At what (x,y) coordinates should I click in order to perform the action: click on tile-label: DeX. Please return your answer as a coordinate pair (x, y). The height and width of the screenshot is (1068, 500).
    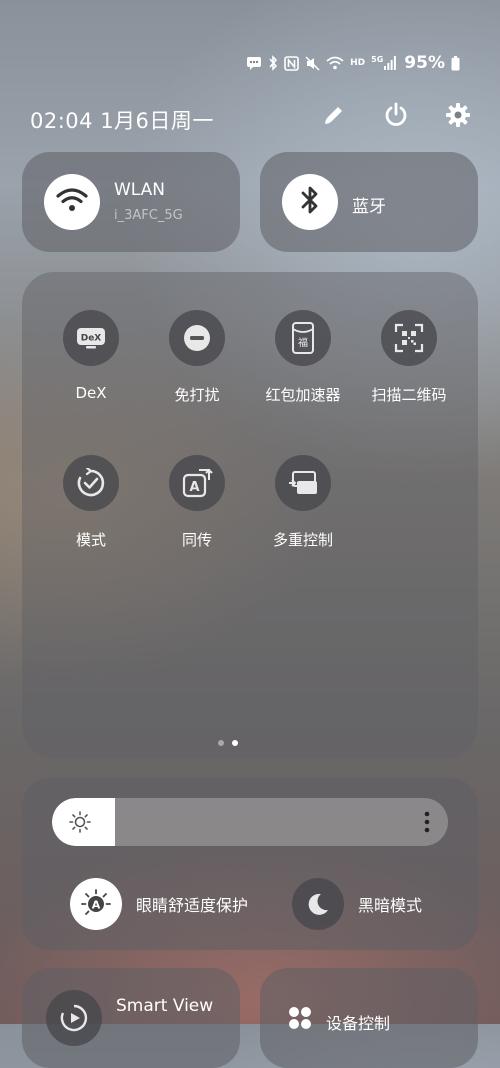
    Looking at the image, I should click on (91, 393).